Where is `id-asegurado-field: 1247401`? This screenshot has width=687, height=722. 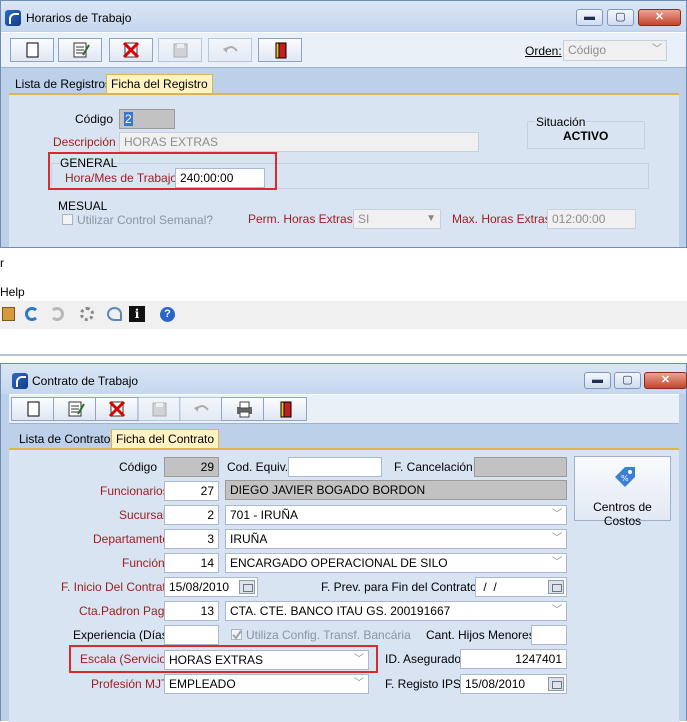 id-asegurado-field: 1247401 is located at coordinates (513, 659).